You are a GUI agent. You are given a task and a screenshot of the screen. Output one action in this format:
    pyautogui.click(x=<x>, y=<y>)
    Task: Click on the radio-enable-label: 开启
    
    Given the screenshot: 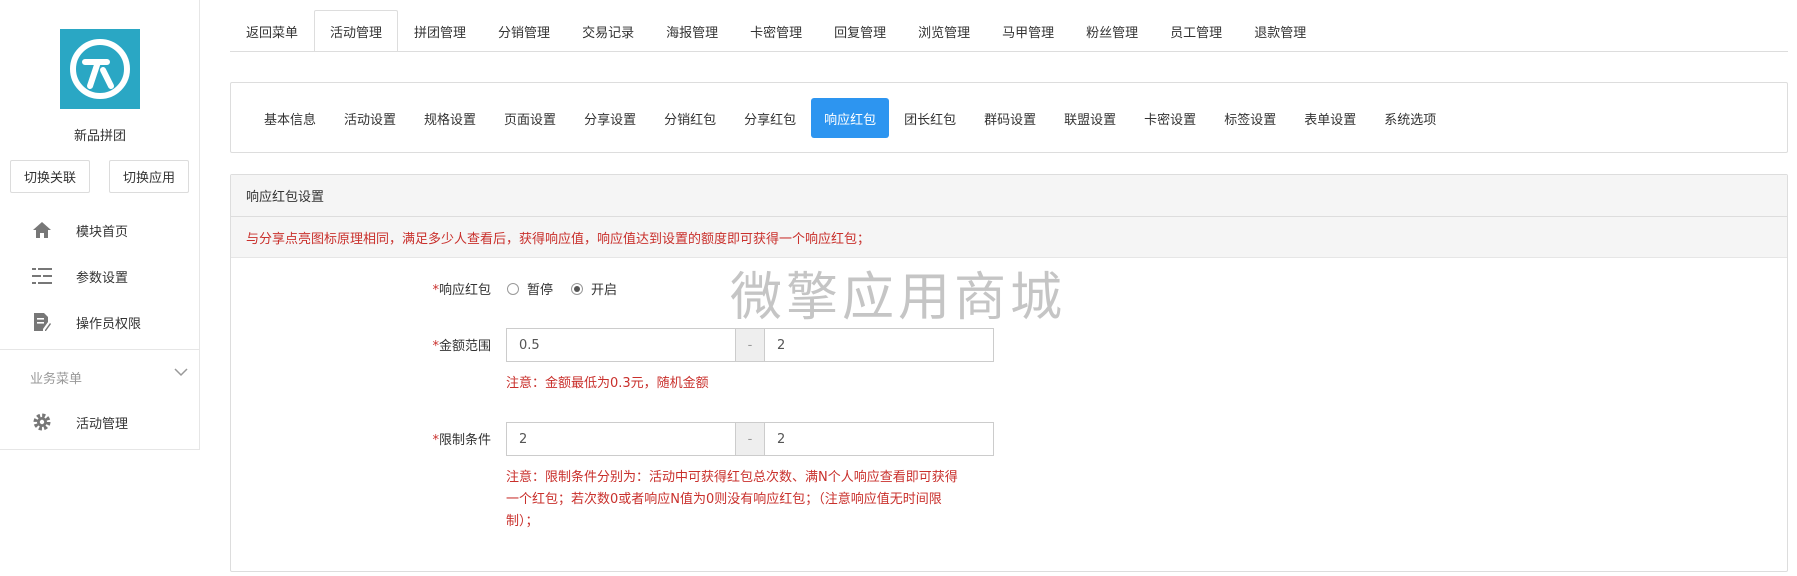 What is the action you would take?
    pyautogui.click(x=604, y=290)
    